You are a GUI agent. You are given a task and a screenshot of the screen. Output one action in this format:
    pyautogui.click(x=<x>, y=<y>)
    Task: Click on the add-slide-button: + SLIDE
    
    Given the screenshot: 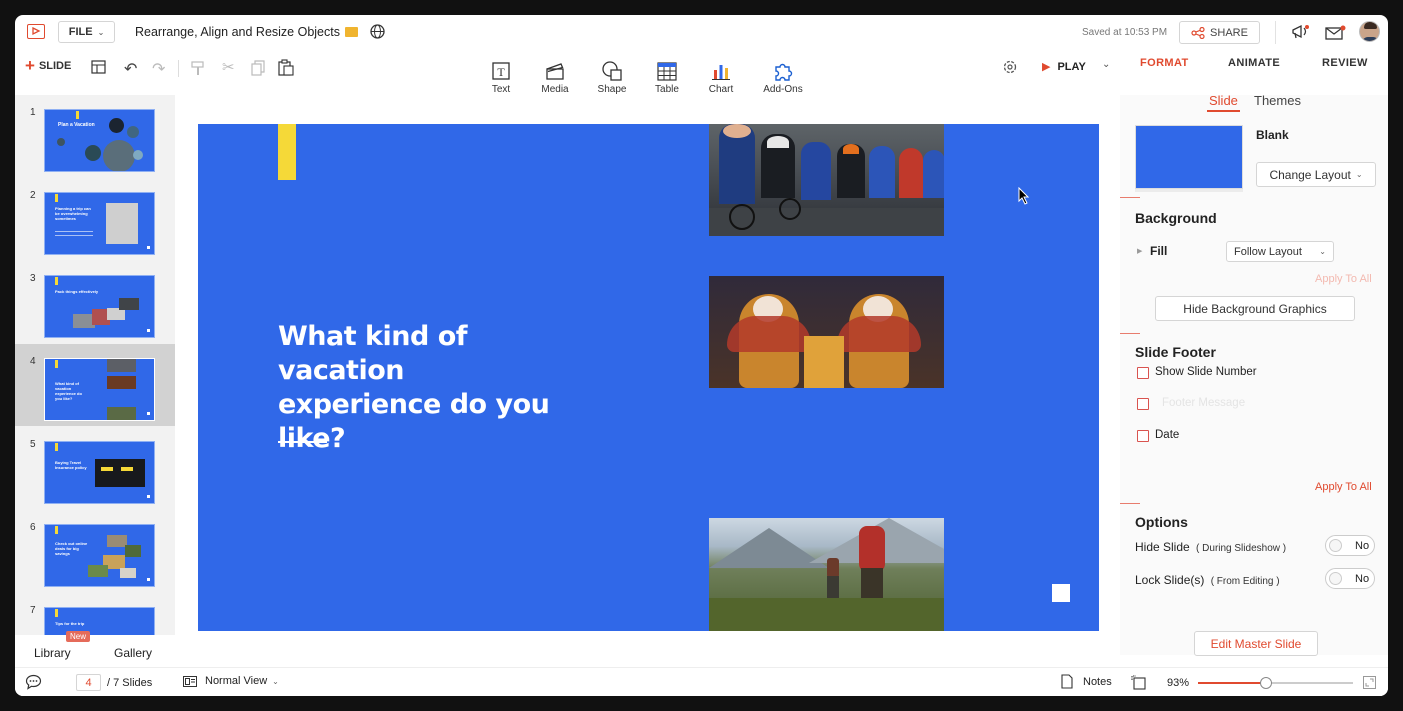 What is the action you would take?
    pyautogui.click(x=48, y=65)
    